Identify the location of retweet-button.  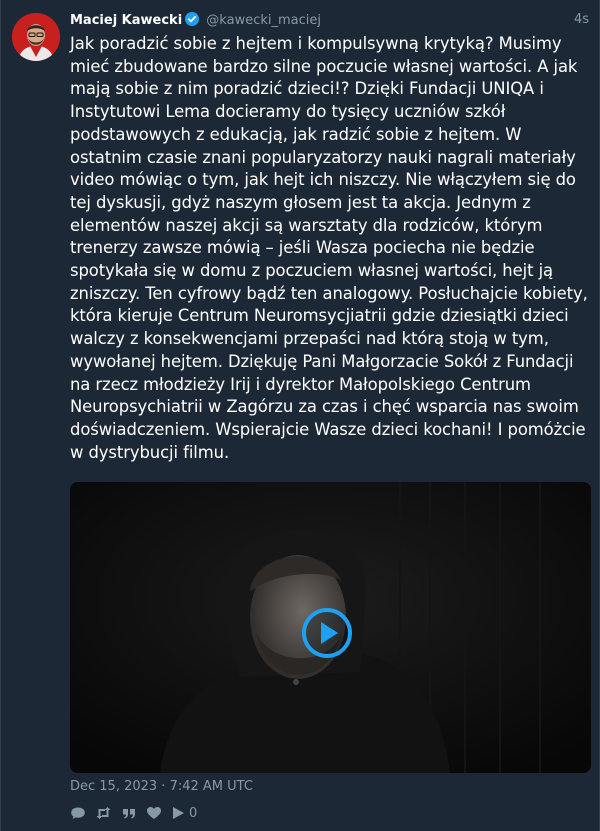
(103, 813).